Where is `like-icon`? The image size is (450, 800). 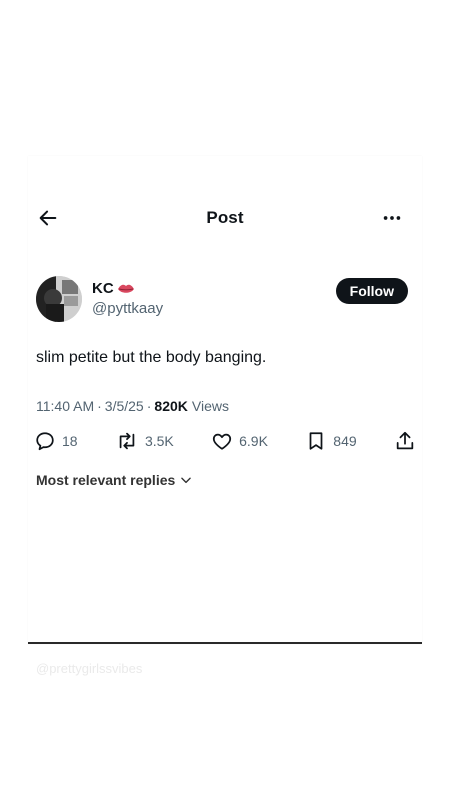
like-icon is located at coordinates (222, 441).